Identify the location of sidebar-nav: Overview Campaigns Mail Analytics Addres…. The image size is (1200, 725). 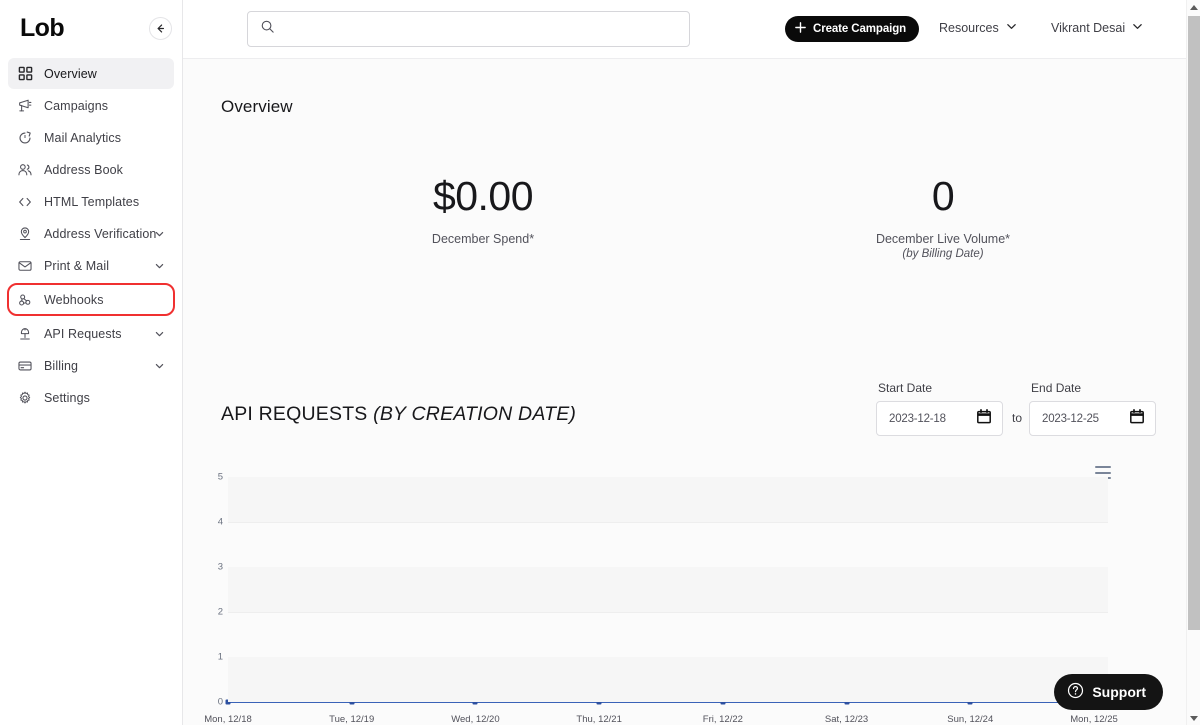
(91, 235).